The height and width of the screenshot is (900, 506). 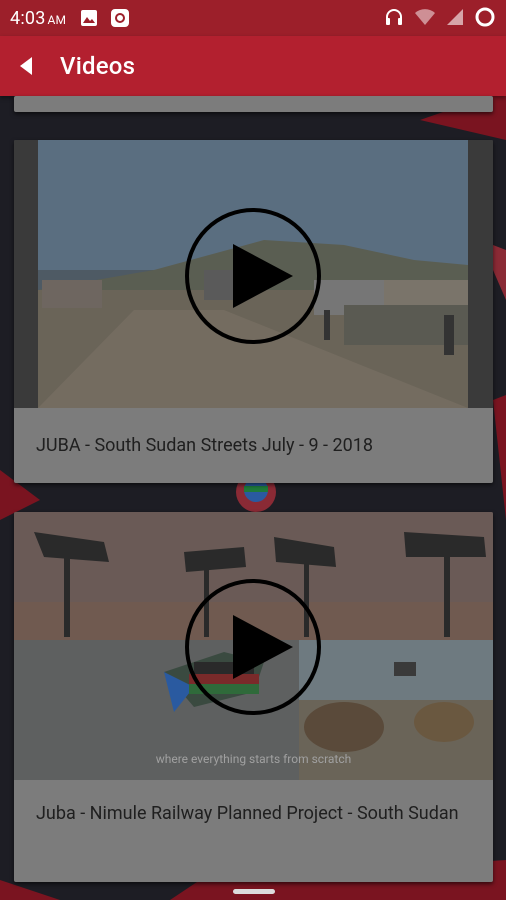 I want to click on video-card-partial, so click(x=253, y=104).